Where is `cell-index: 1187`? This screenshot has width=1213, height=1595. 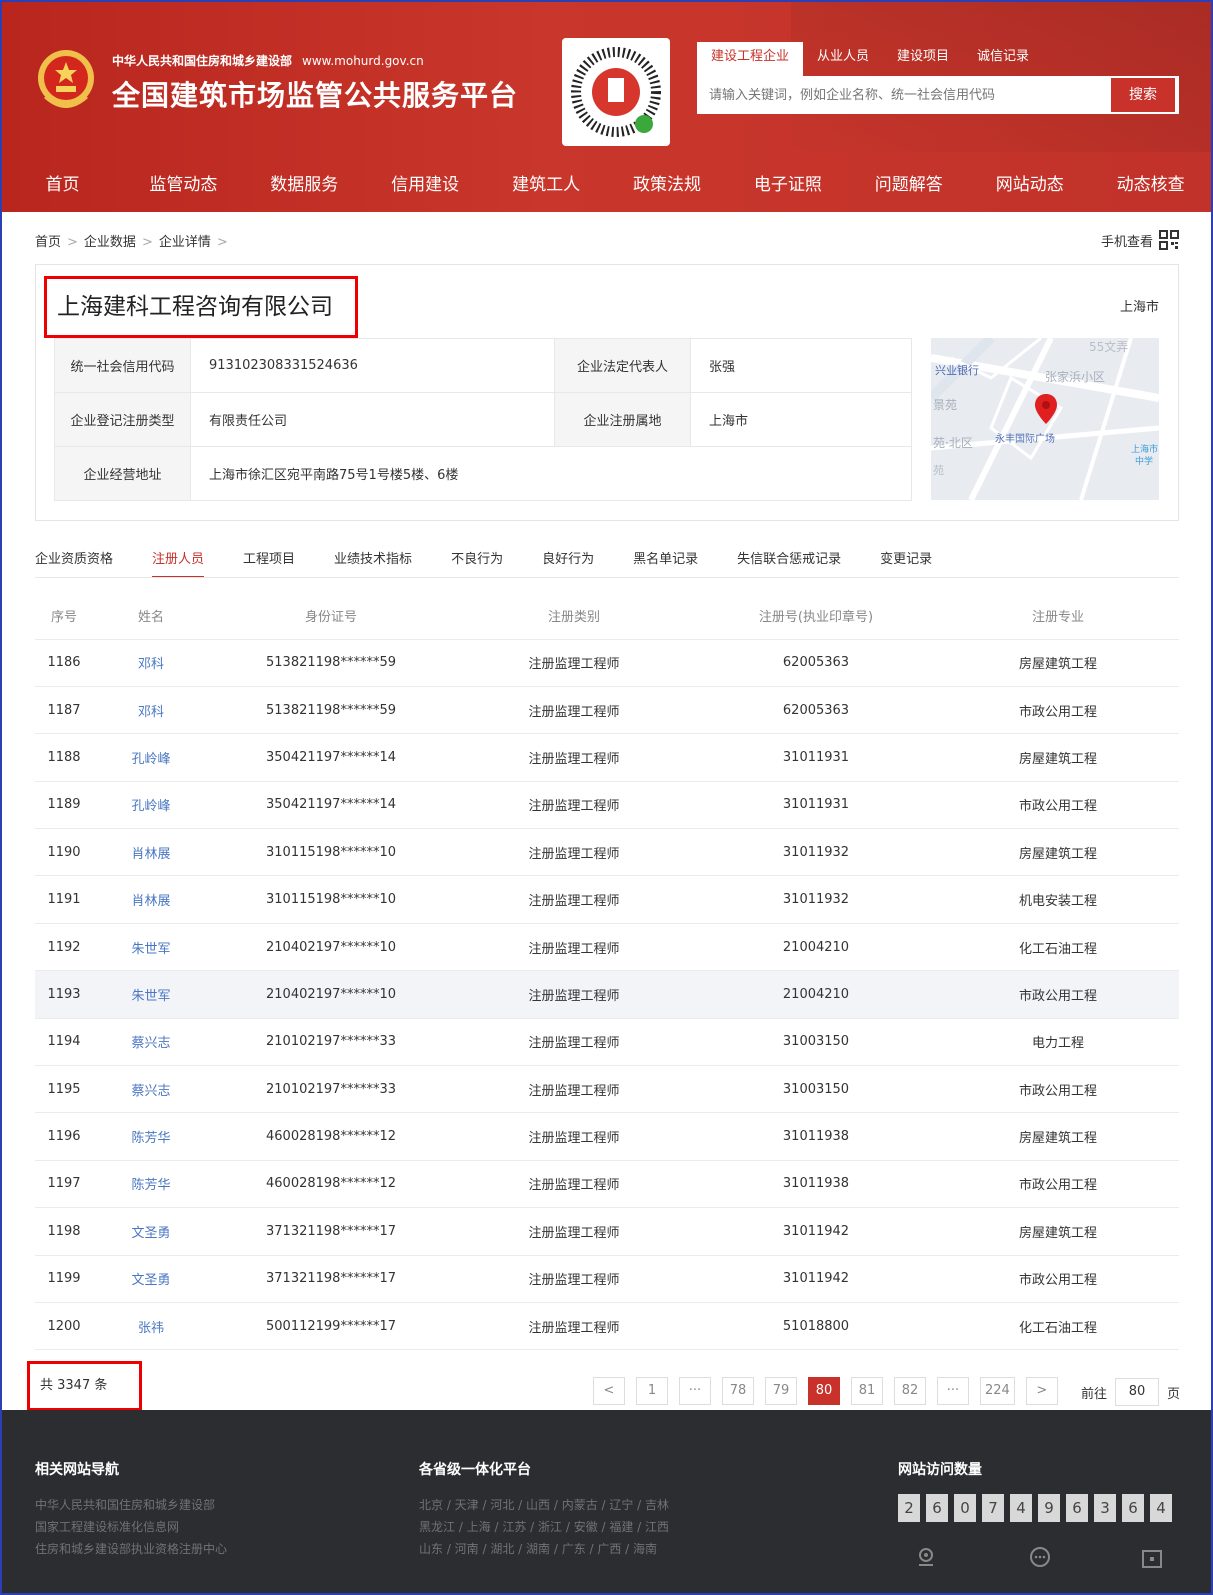
cell-index: 1187 is located at coordinates (64, 710).